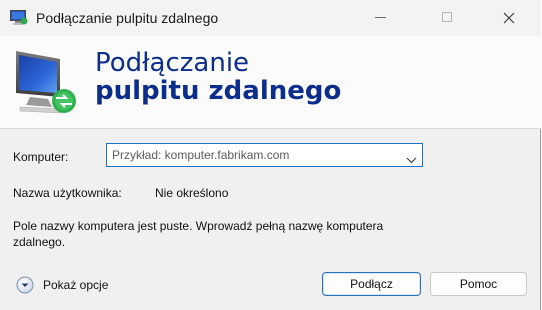 The height and width of the screenshot is (310, 542). I want to click on remote-desktop-monitor-icon, so click(48, 83).